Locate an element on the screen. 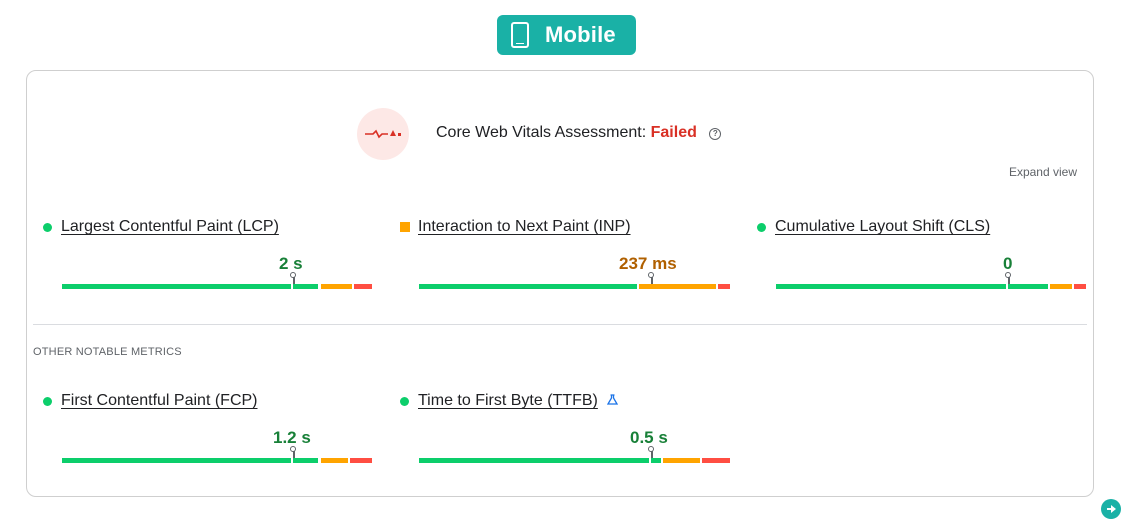 The image size is (1127, 527). metric-value: 0.5 s is located at coordinates (649, 437).